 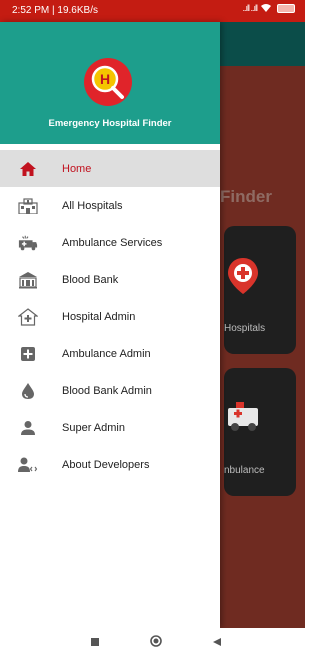 I want to click on background-card-label: Hospitals, so click(x=245, y=328).